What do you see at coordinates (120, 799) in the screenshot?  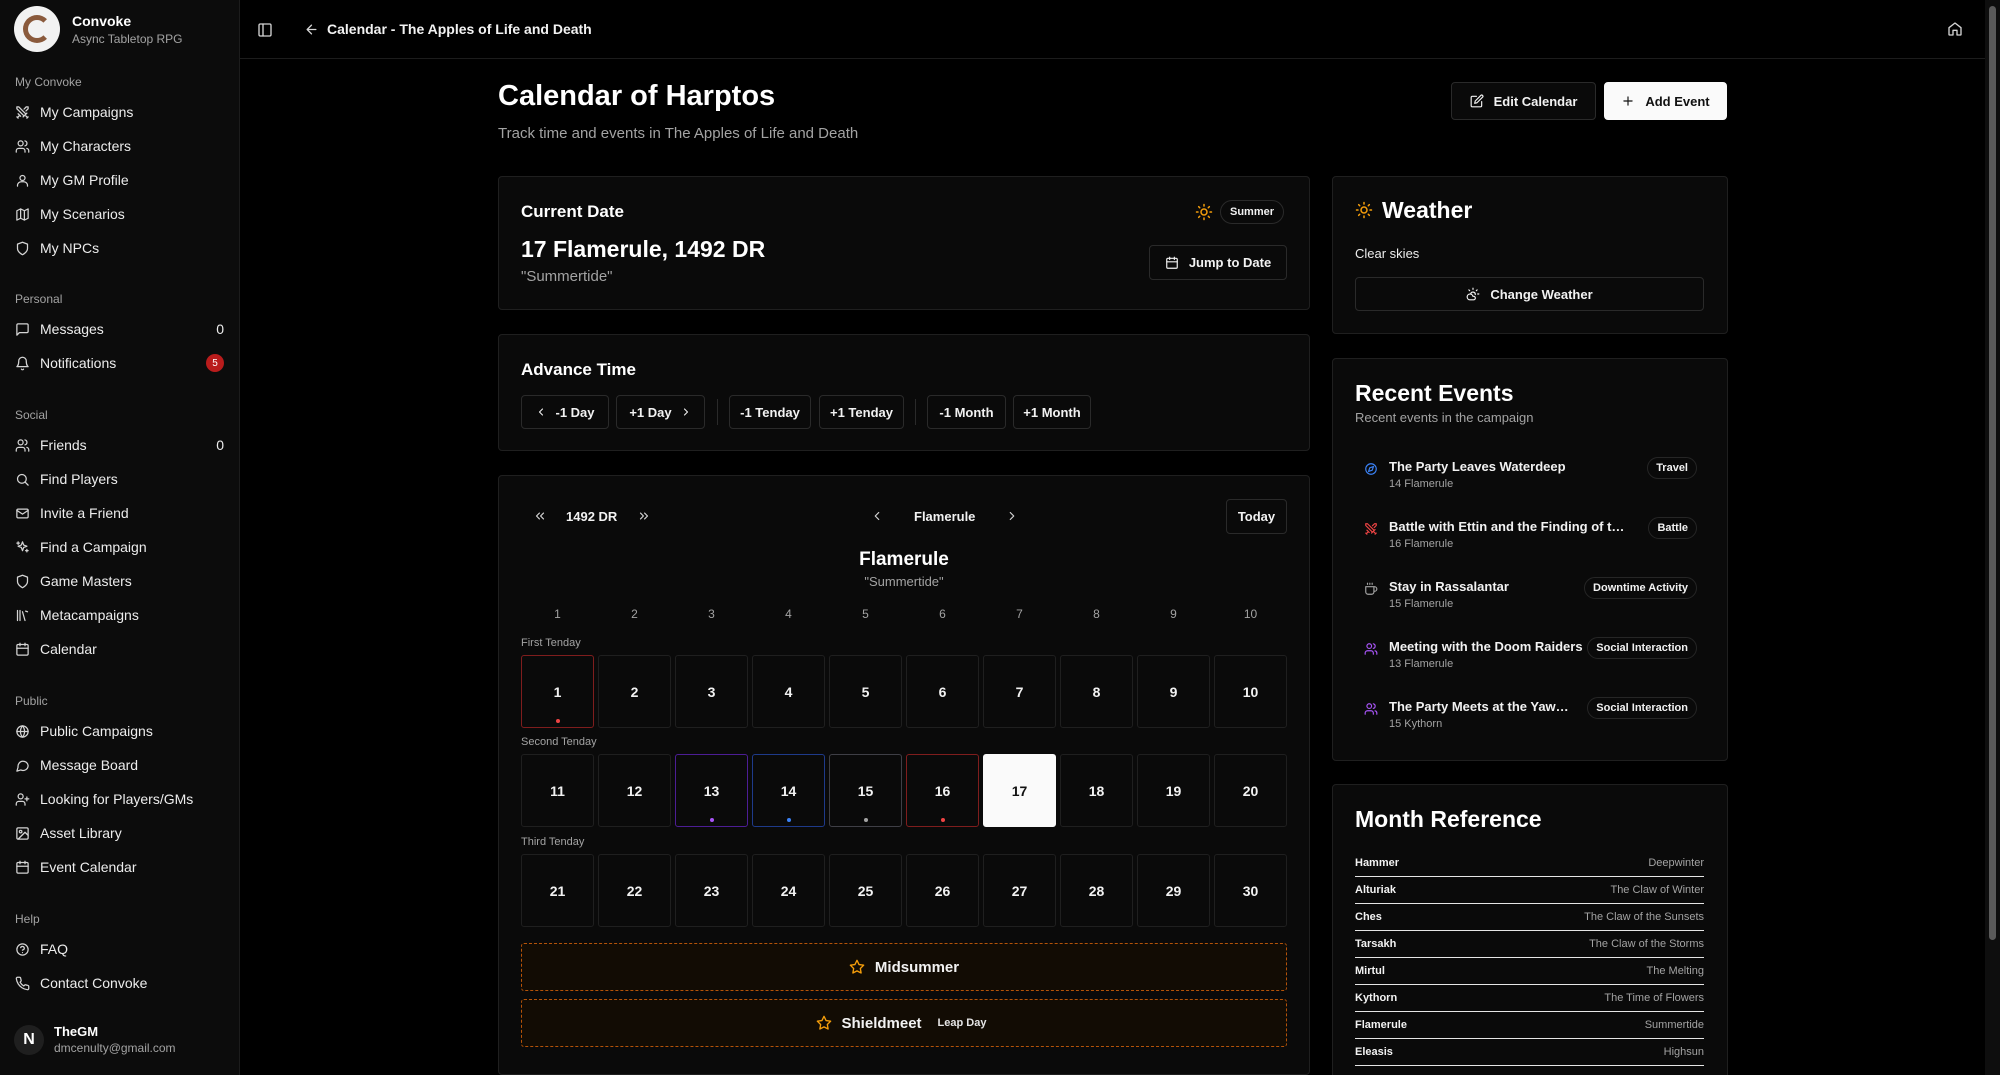 I see `sidebar-item-looking-for-players: Looking for Players/GMs` at bounding box center [120, 799].